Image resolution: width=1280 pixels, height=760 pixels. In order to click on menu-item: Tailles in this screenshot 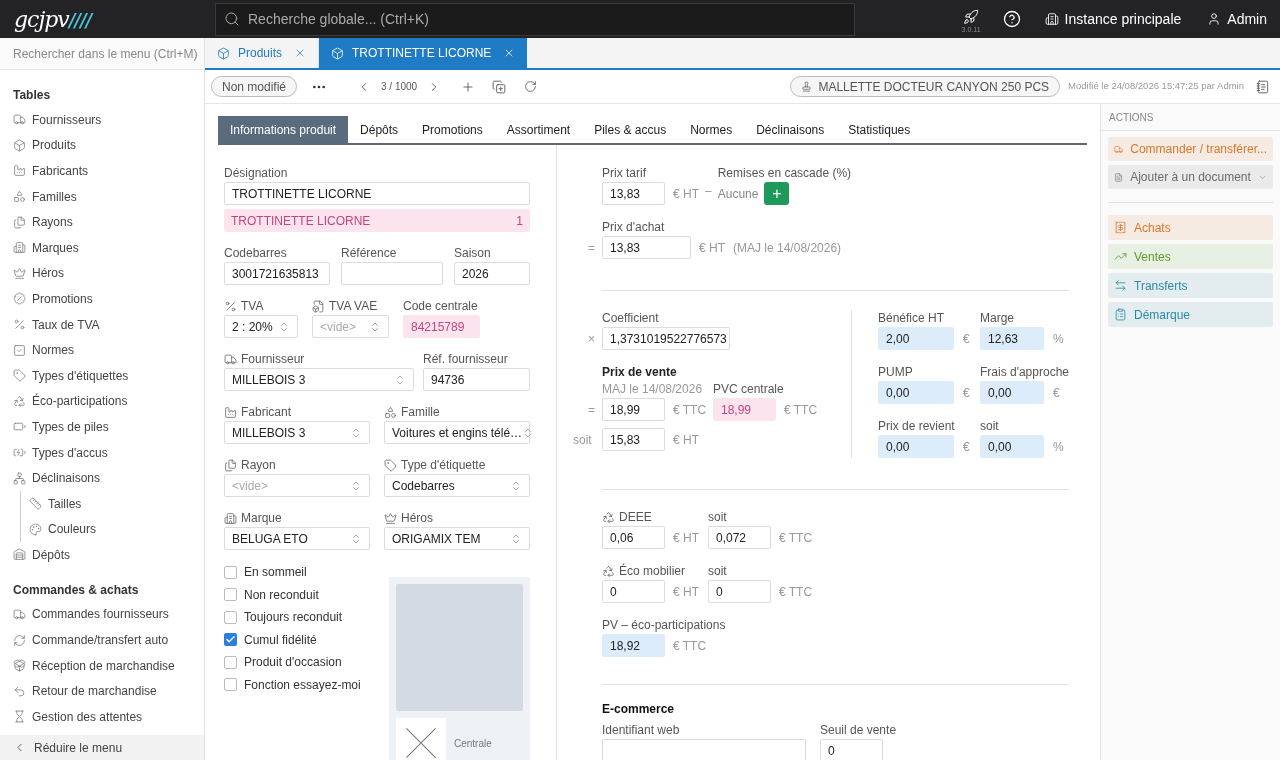, I will do `click(112, 503)`.